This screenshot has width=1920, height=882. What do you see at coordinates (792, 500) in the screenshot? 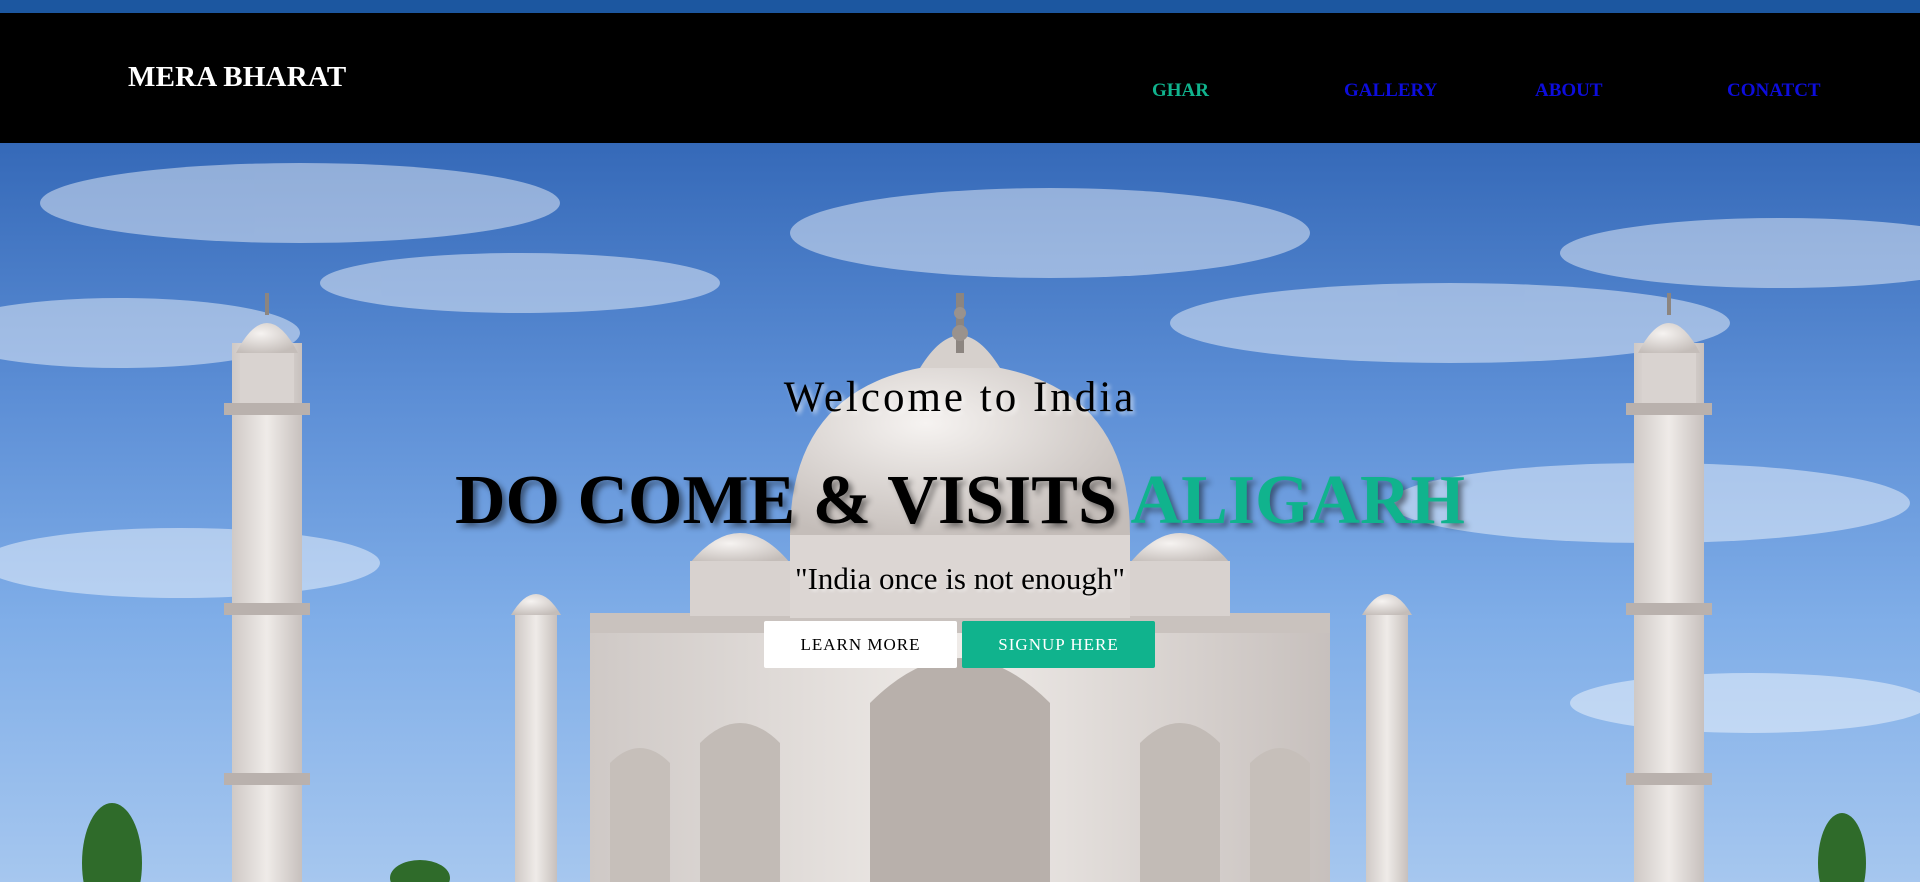
I see `hero-headline-main: DO COME & VISITS` at bounding box center [792, 500].